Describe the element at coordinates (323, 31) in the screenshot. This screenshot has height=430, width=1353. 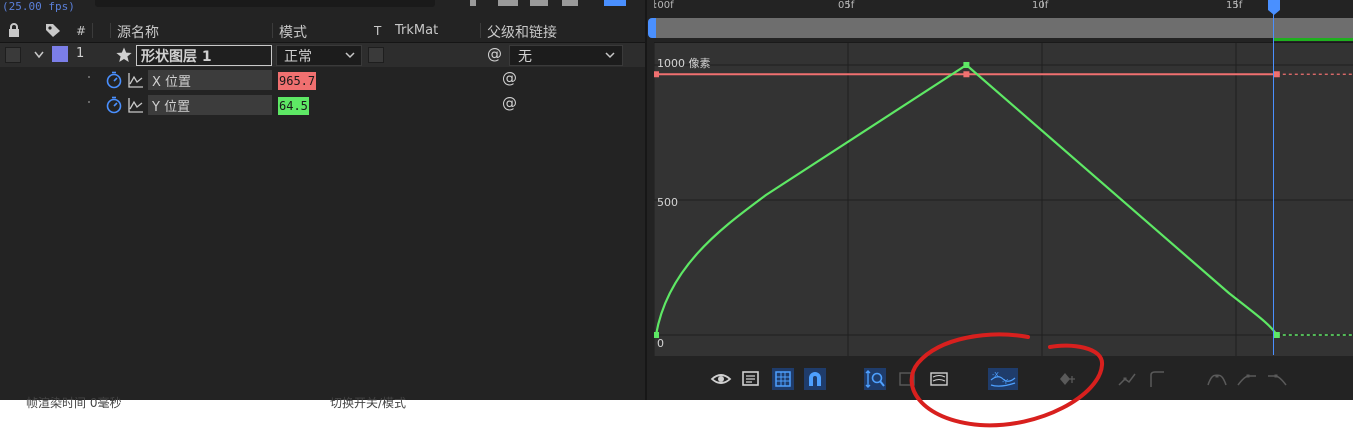
I see `layer-column-header: # 源名称 模式 T TrkMat 父级和链接` at that location.